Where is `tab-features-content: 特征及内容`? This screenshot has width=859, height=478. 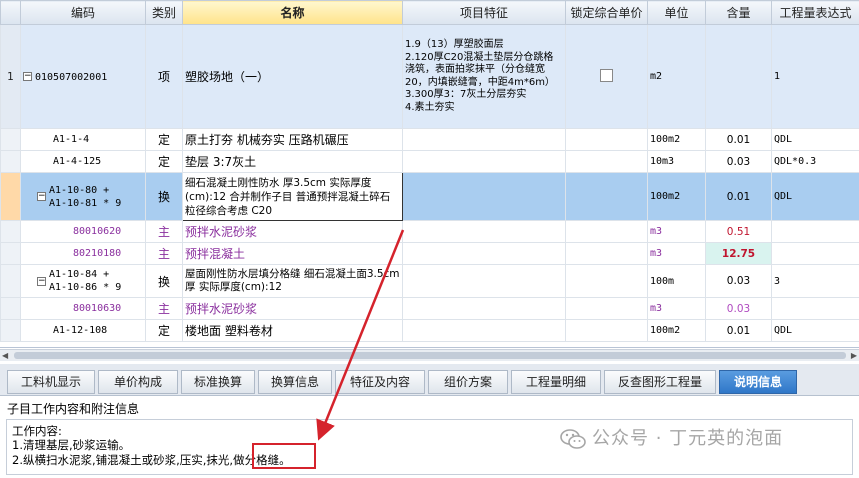 tab-features-content: 特征及内容 is located at coordinates (380, 382).